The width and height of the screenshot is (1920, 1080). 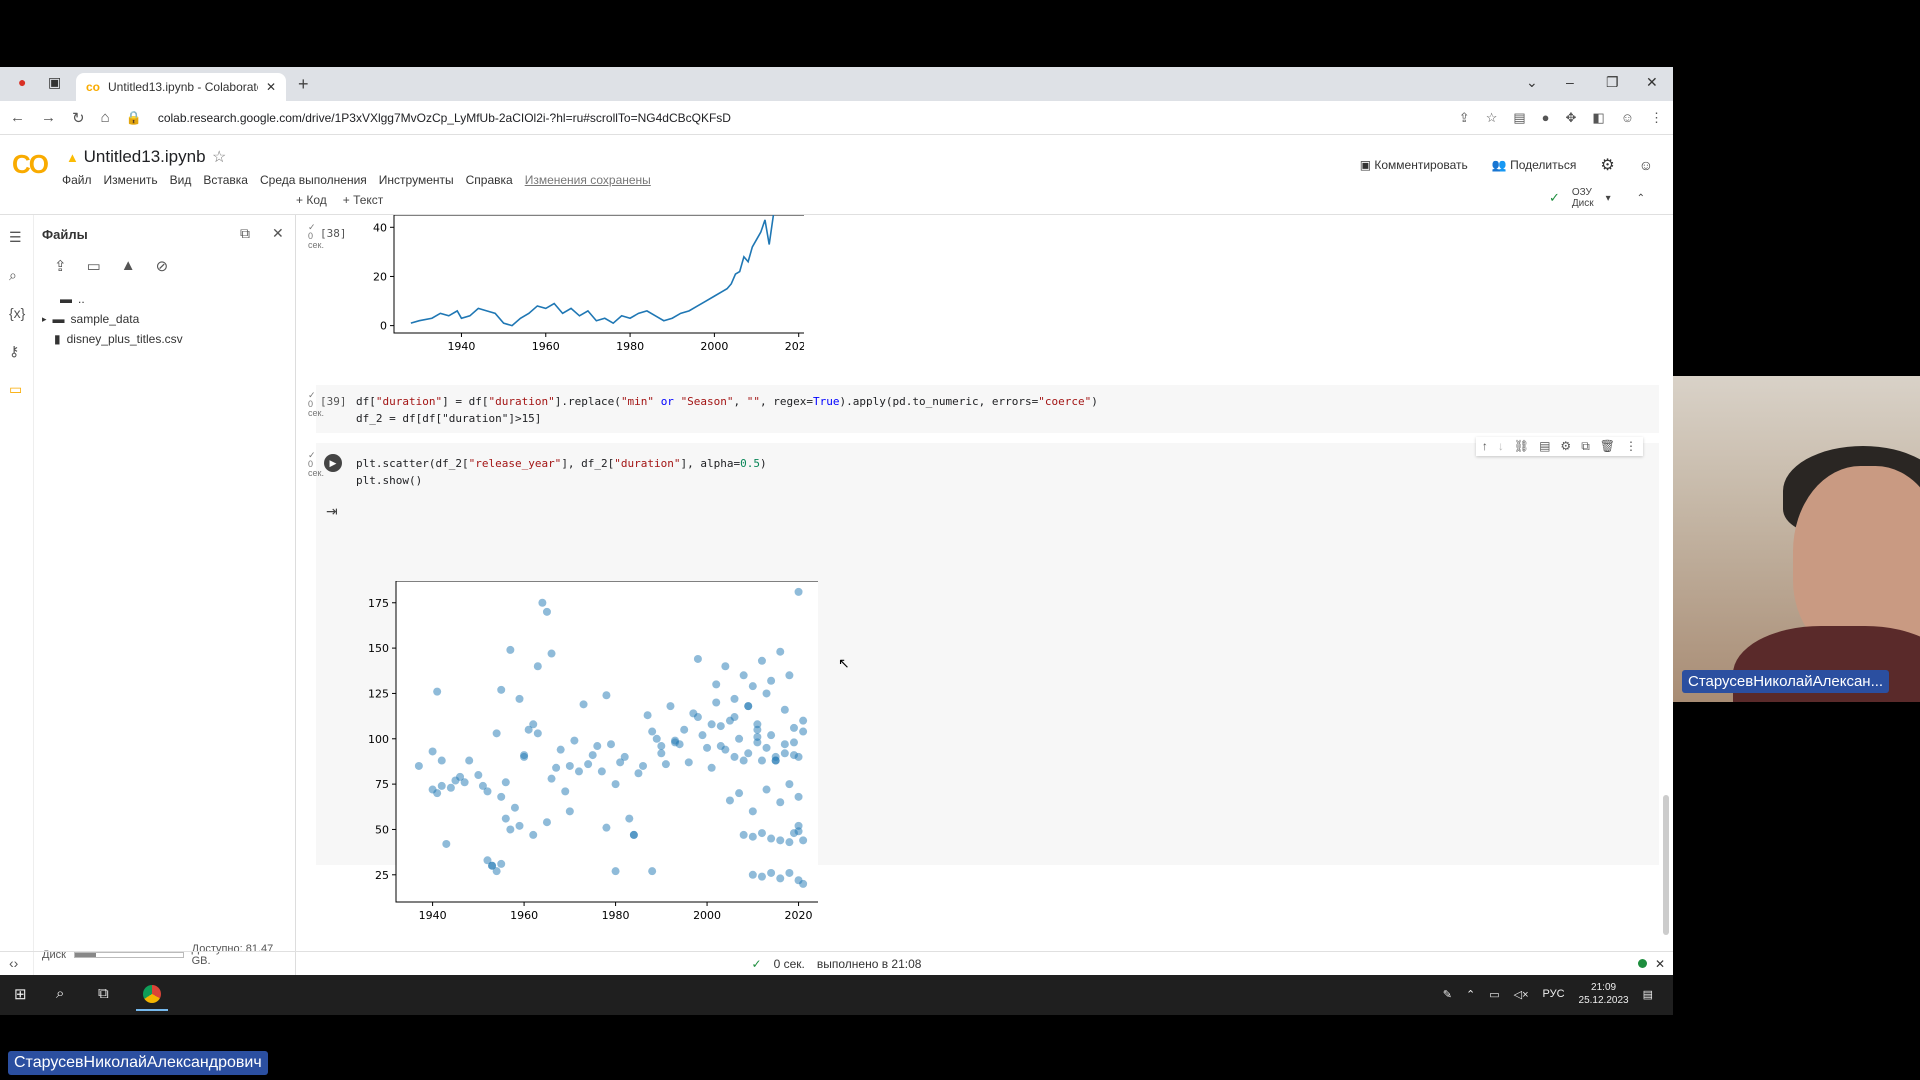 I want to click on notifications-icon: ▤, so click(x=1648, y=994).